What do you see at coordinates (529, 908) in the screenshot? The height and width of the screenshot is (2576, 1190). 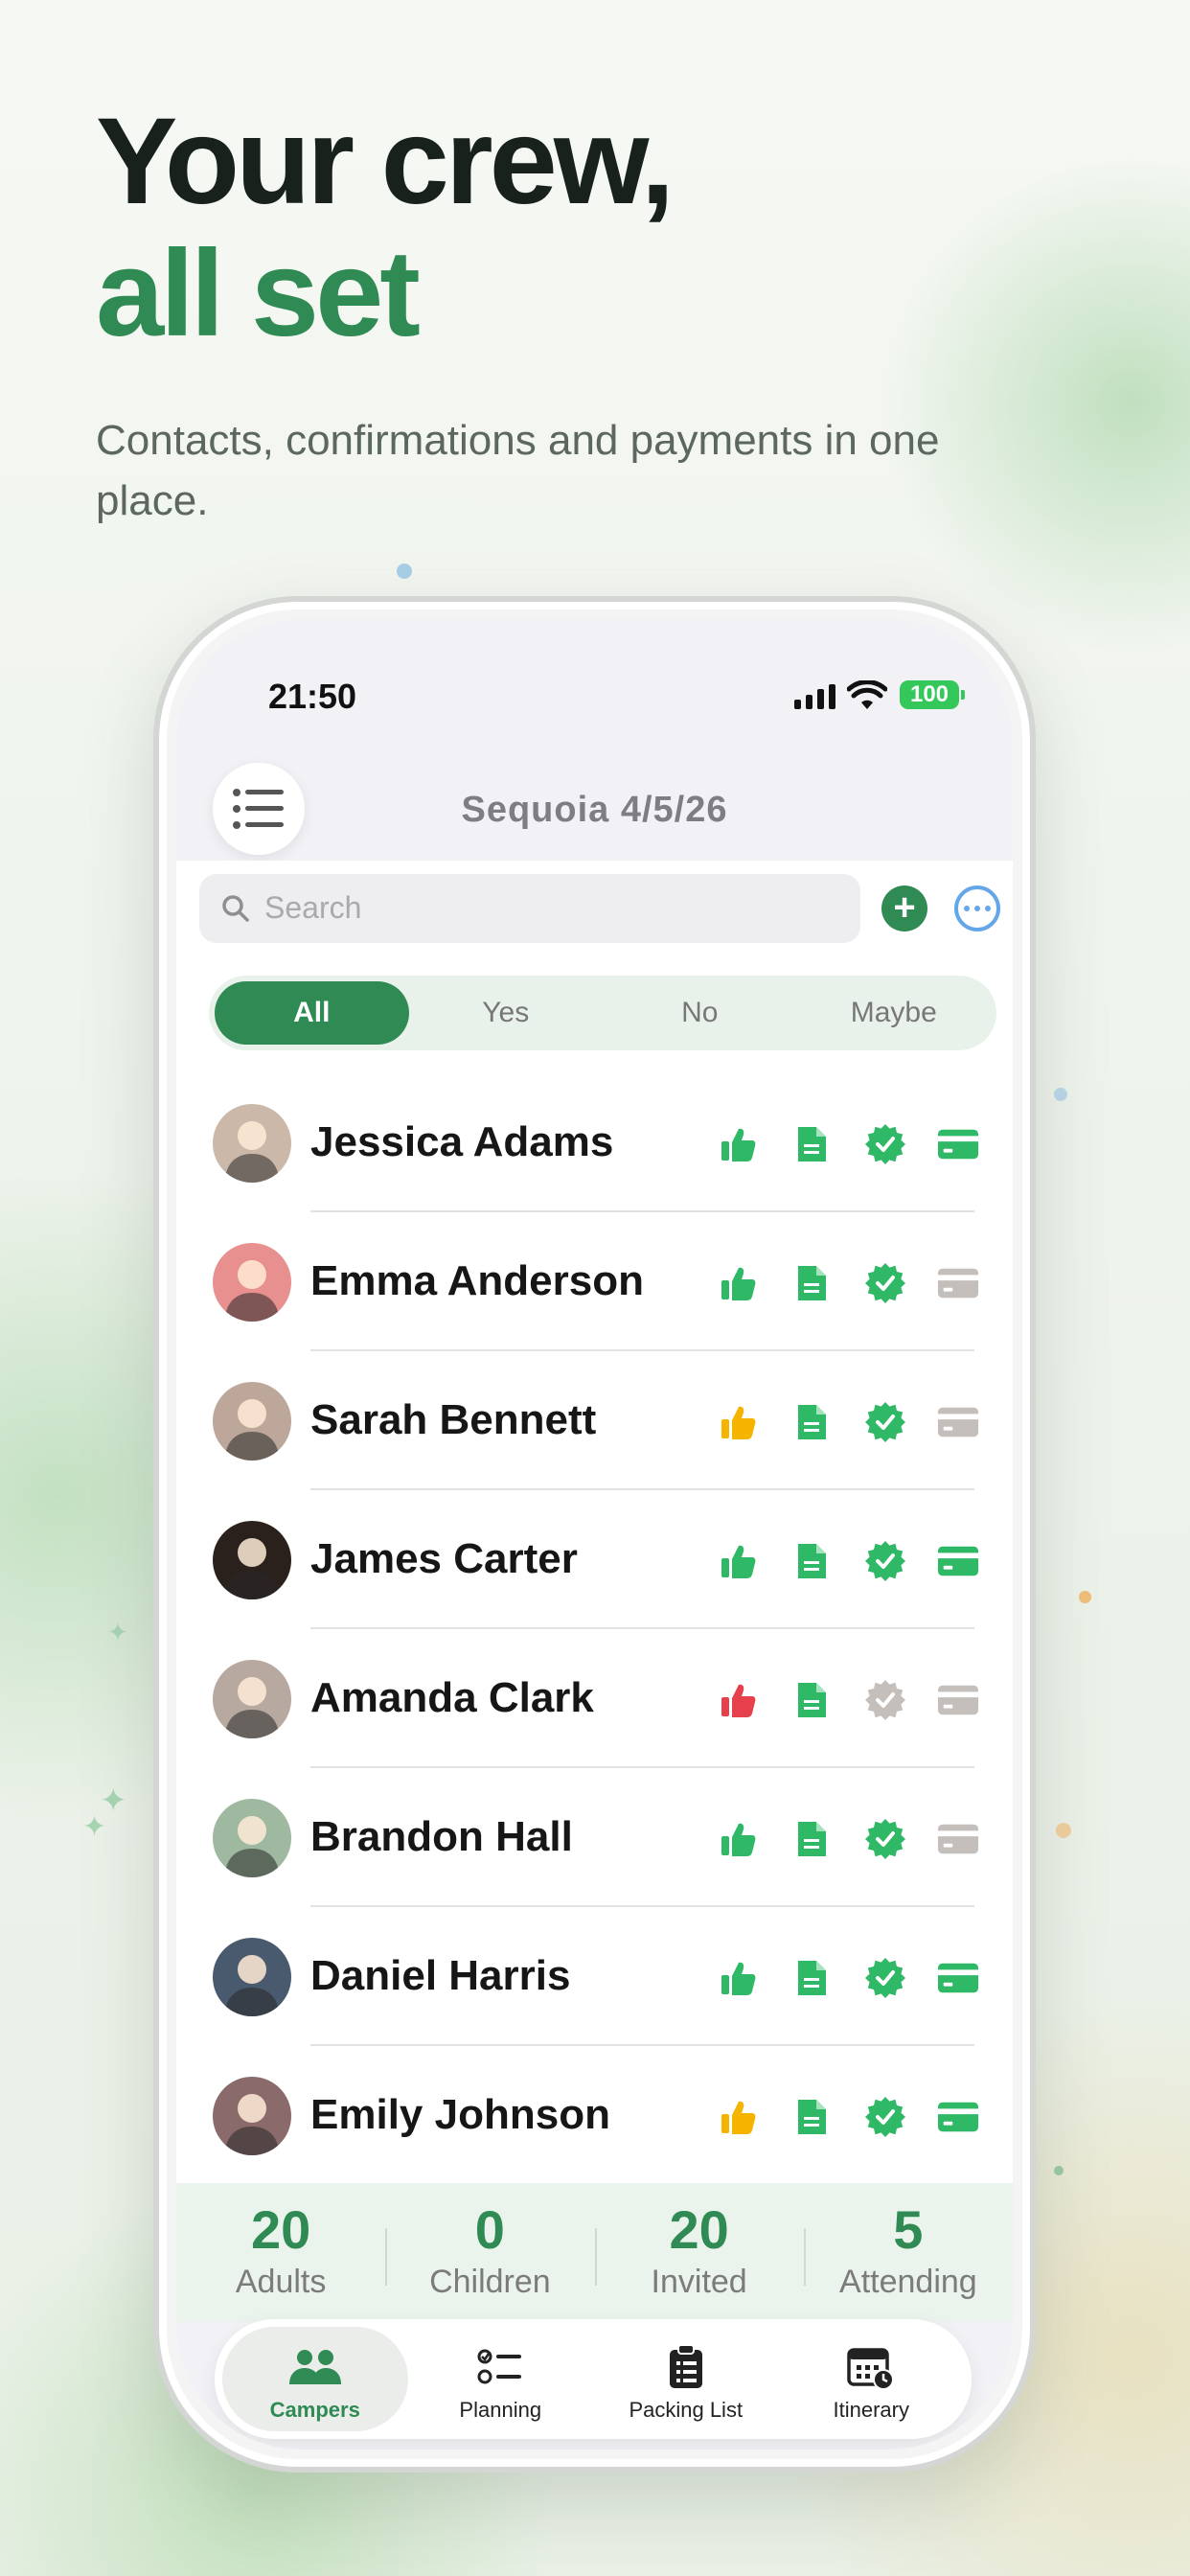 I see `search-input: Search` at bounding box center [529, 908].